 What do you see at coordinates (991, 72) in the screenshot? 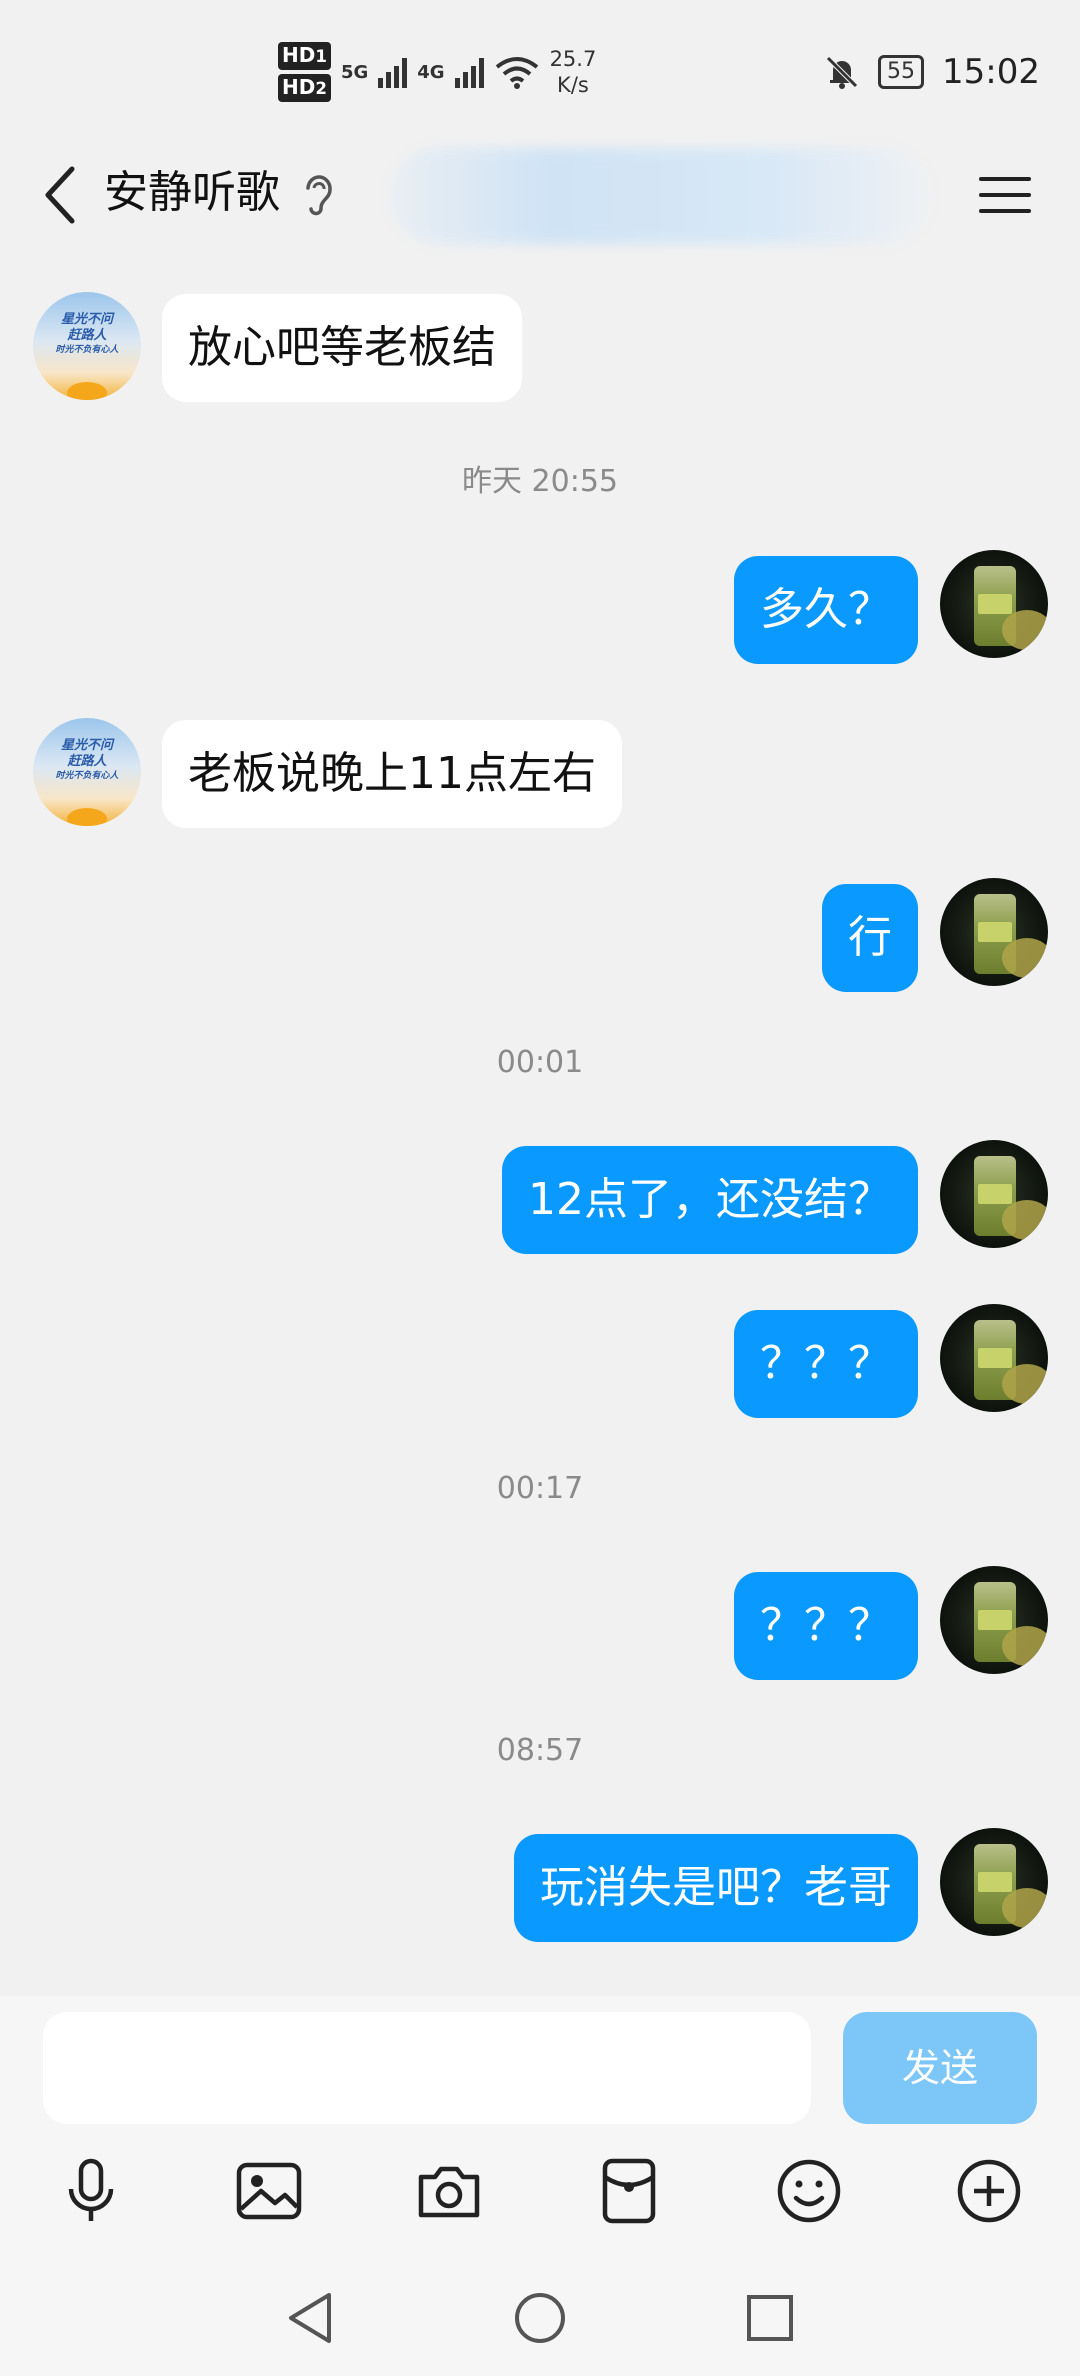
I see `clock: 15:02` at bounding box center [991, 72].